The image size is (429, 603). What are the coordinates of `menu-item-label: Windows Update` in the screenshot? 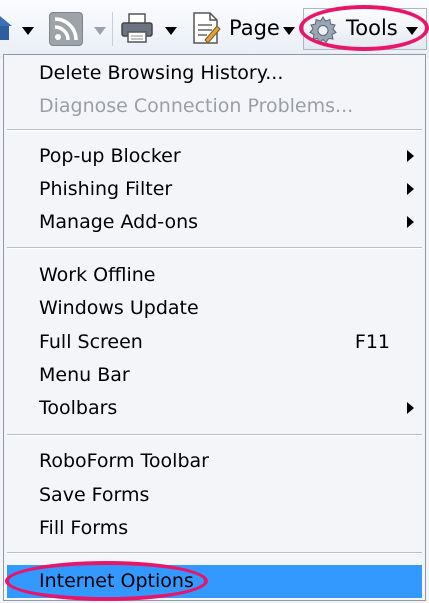 It's located at (119, 308).